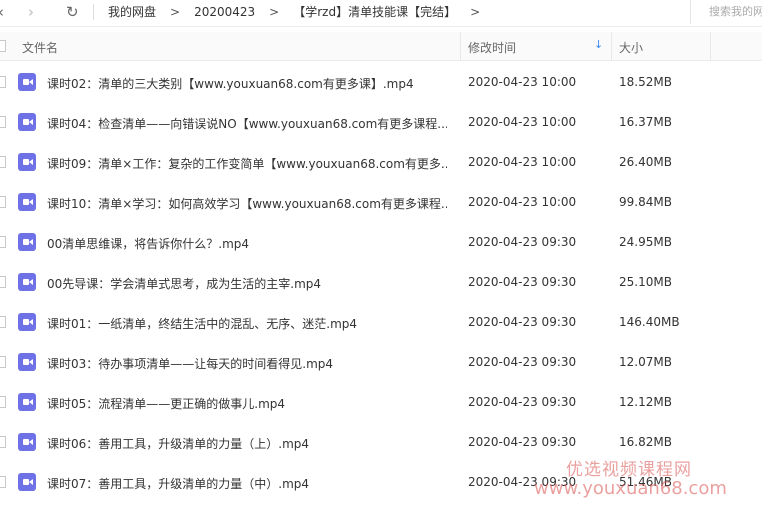 This screenshot has width=762, height=518. I want to click on file-size: 146.40MB, so click(649, 322).